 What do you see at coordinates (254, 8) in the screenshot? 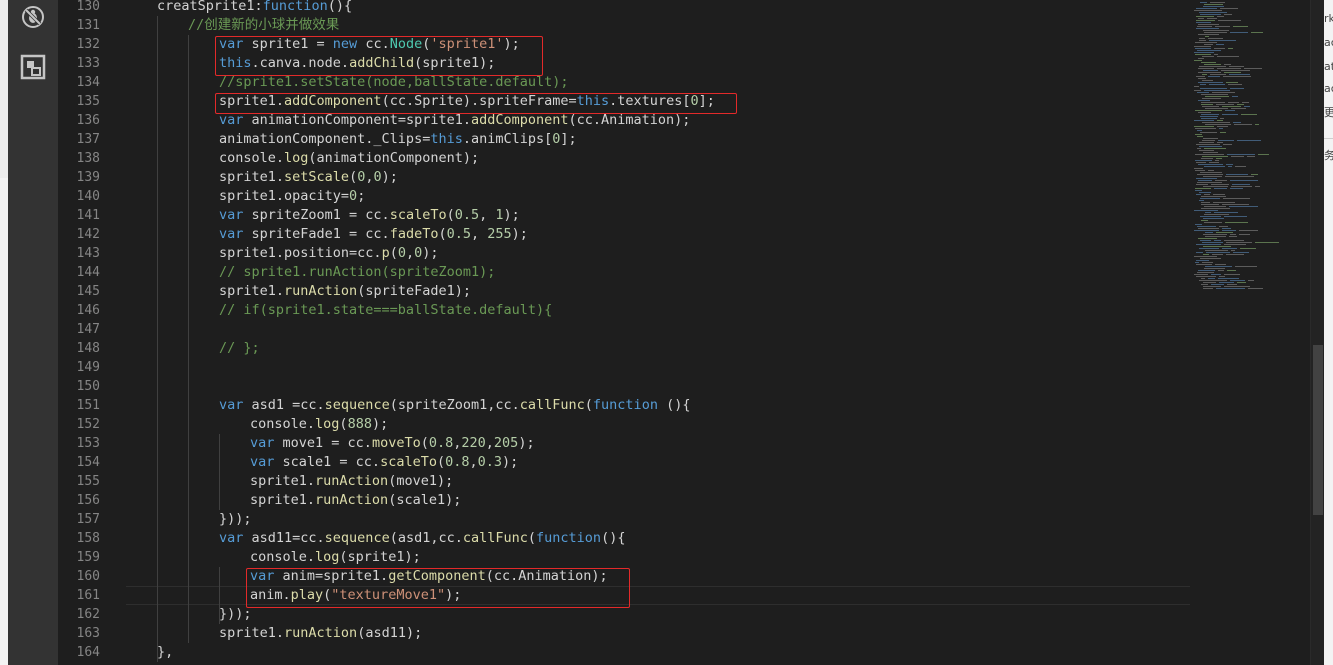
I see `code-line: creatSprite1:function(){` at bounding box center [254, 8].